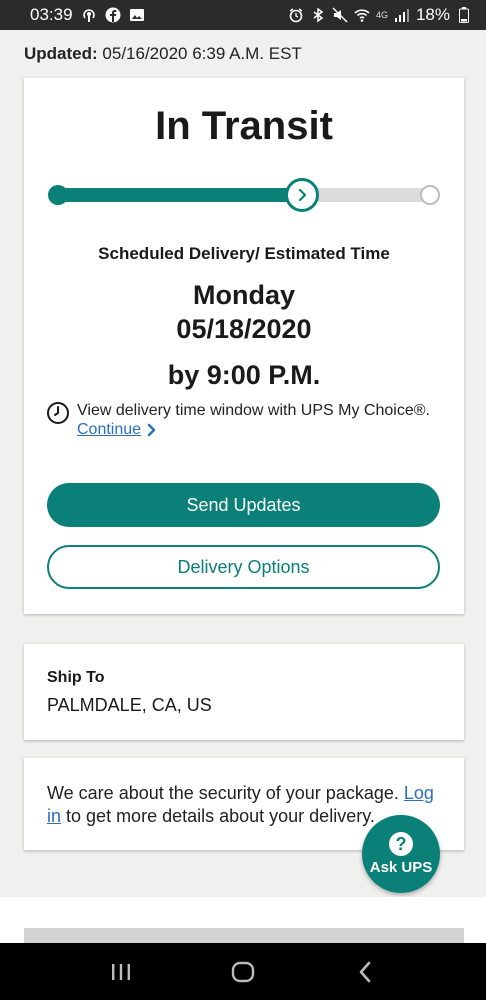 This screenshot has width=486, height=1000. What do you see at coordinates (89, 15) in the screenshot?
I see `podcast-icon` at bounding box center [89, 15].